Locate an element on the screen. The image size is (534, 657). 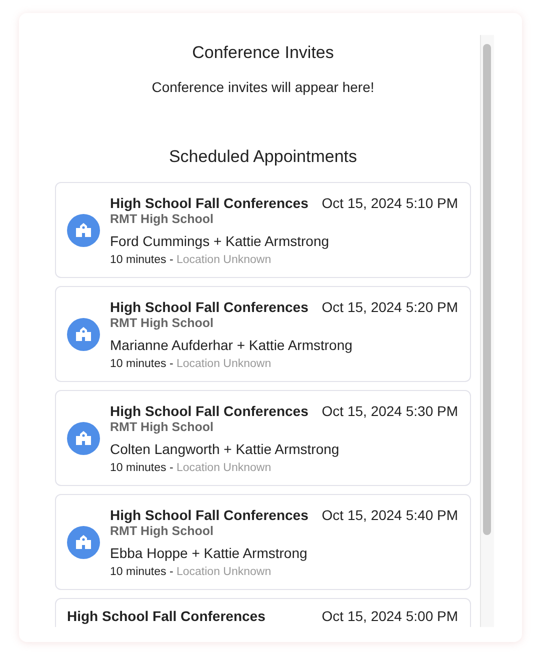
appointment-time: Oct 15, 2024 5:40 PM is located at coordinates (390, 514).